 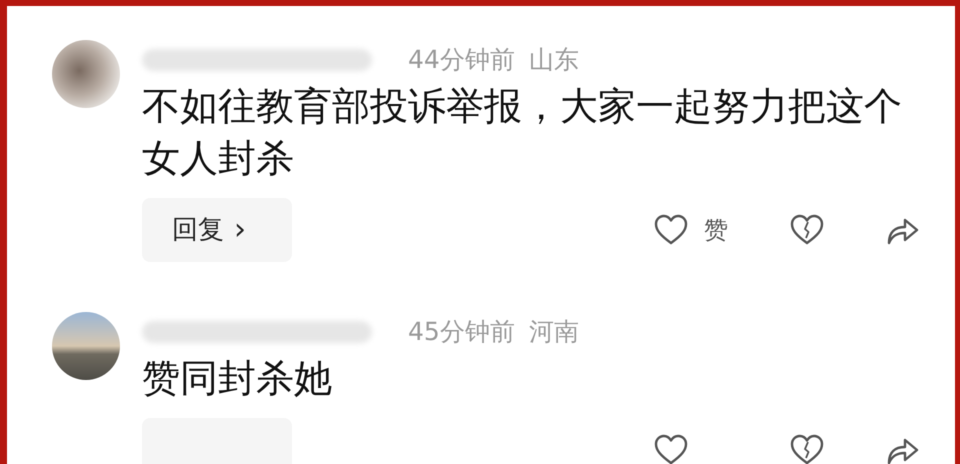 What do you see at coordinates (461, 332) in the screenshot?
I see `comment-time: 45分钟前` at bounding box center [461, 332].